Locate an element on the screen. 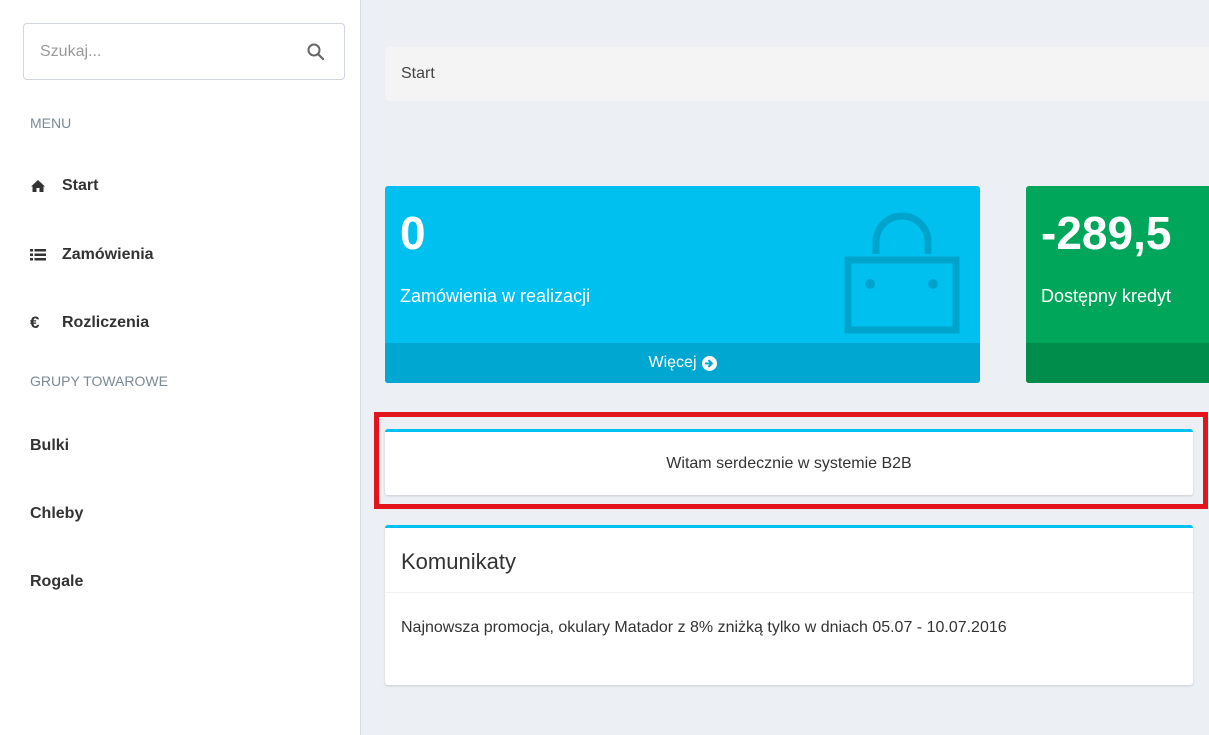  news-title: Komunikaty is located at coordinates (458, 561).